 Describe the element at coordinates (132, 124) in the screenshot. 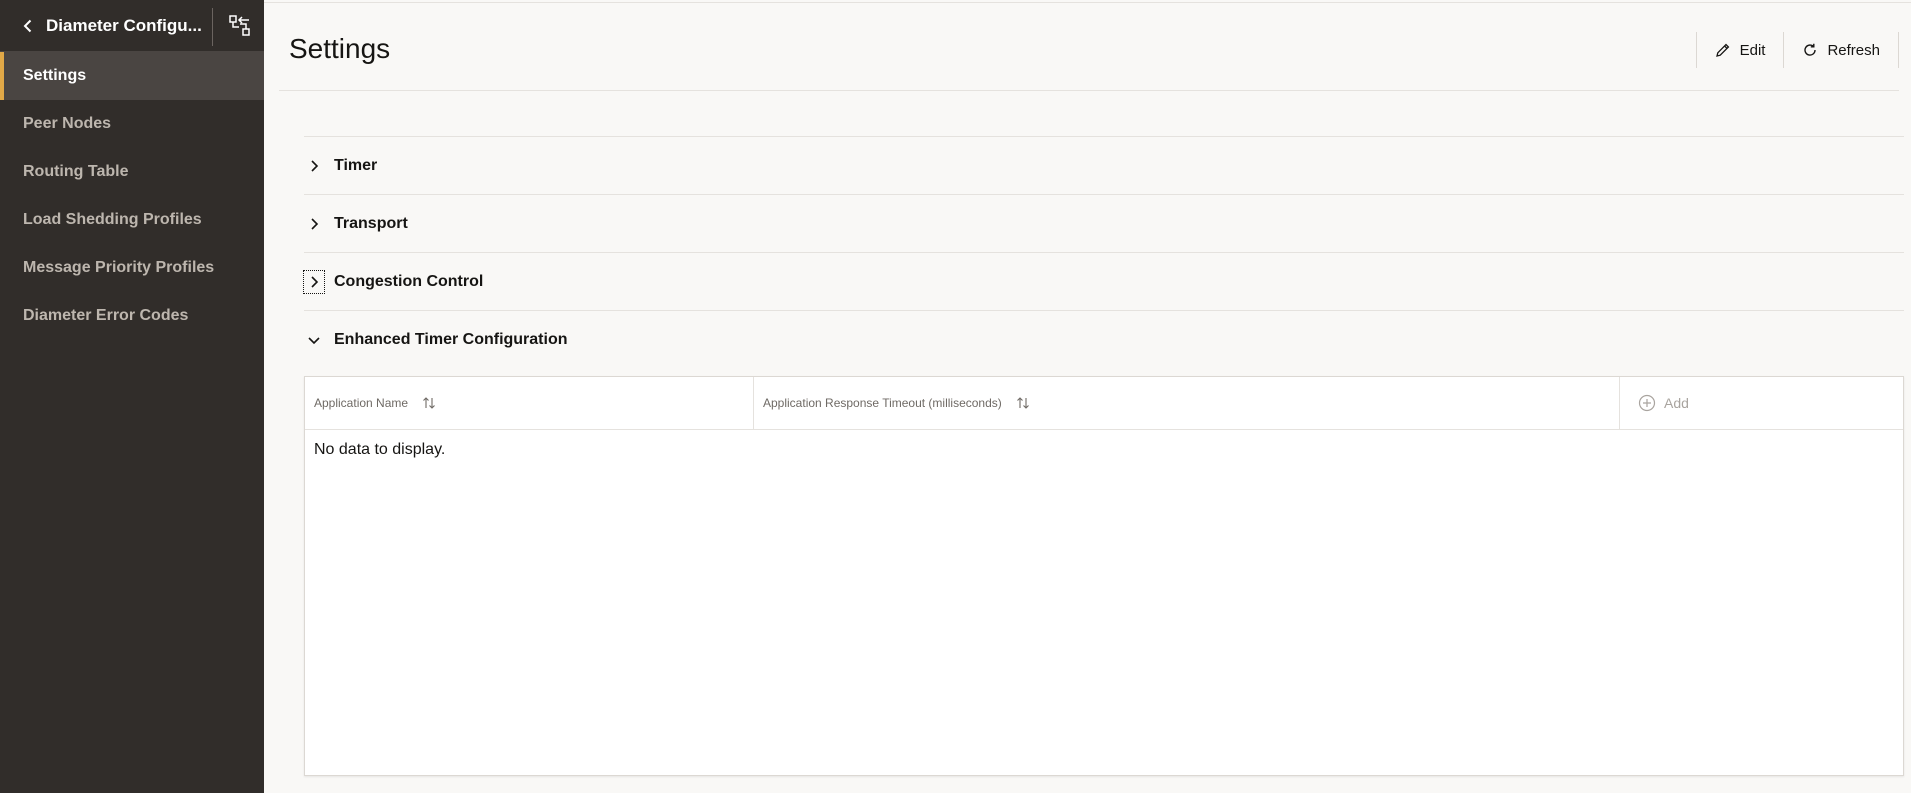

I see `sidebar-item-peer-nodes: Peer Nodes` at that location.